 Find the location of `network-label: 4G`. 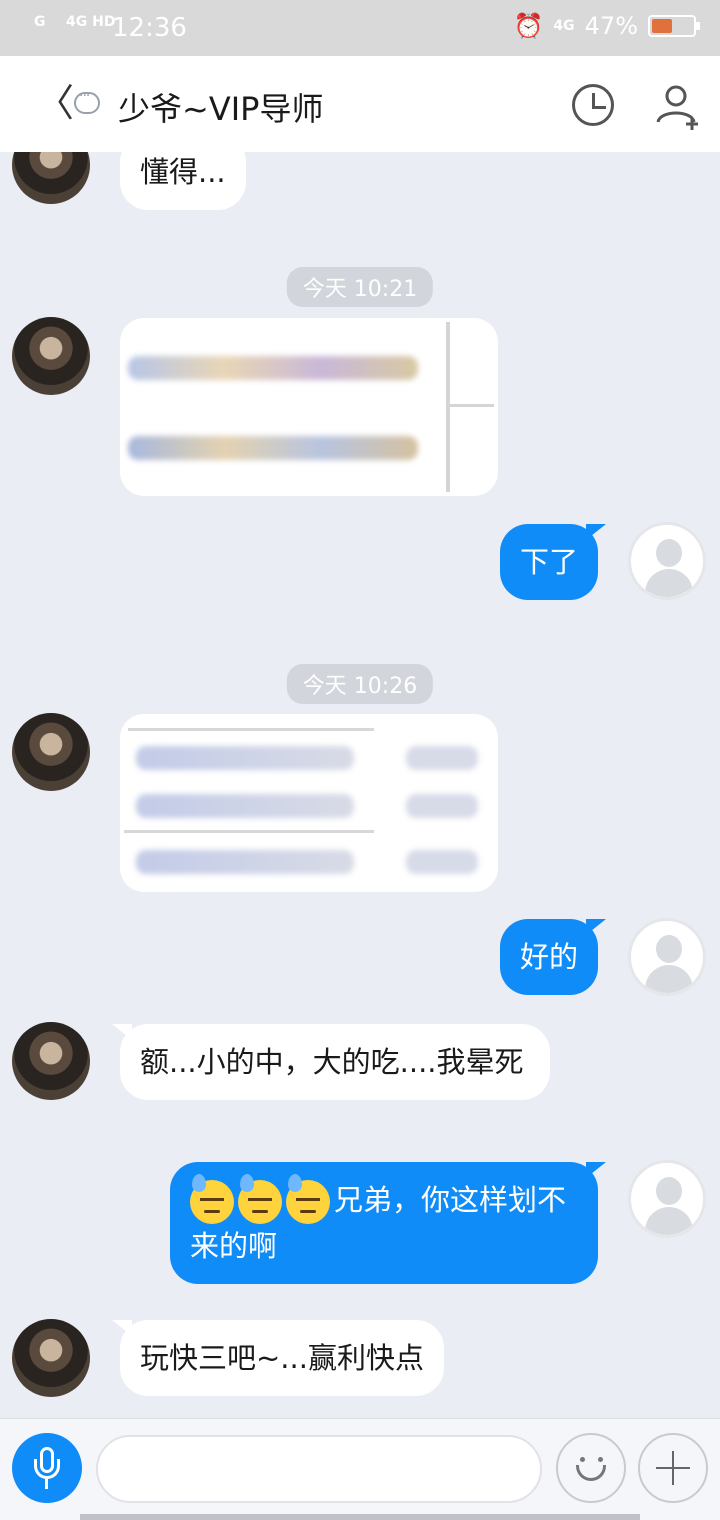

network-label: 4G is located at coordinates (564, 26).